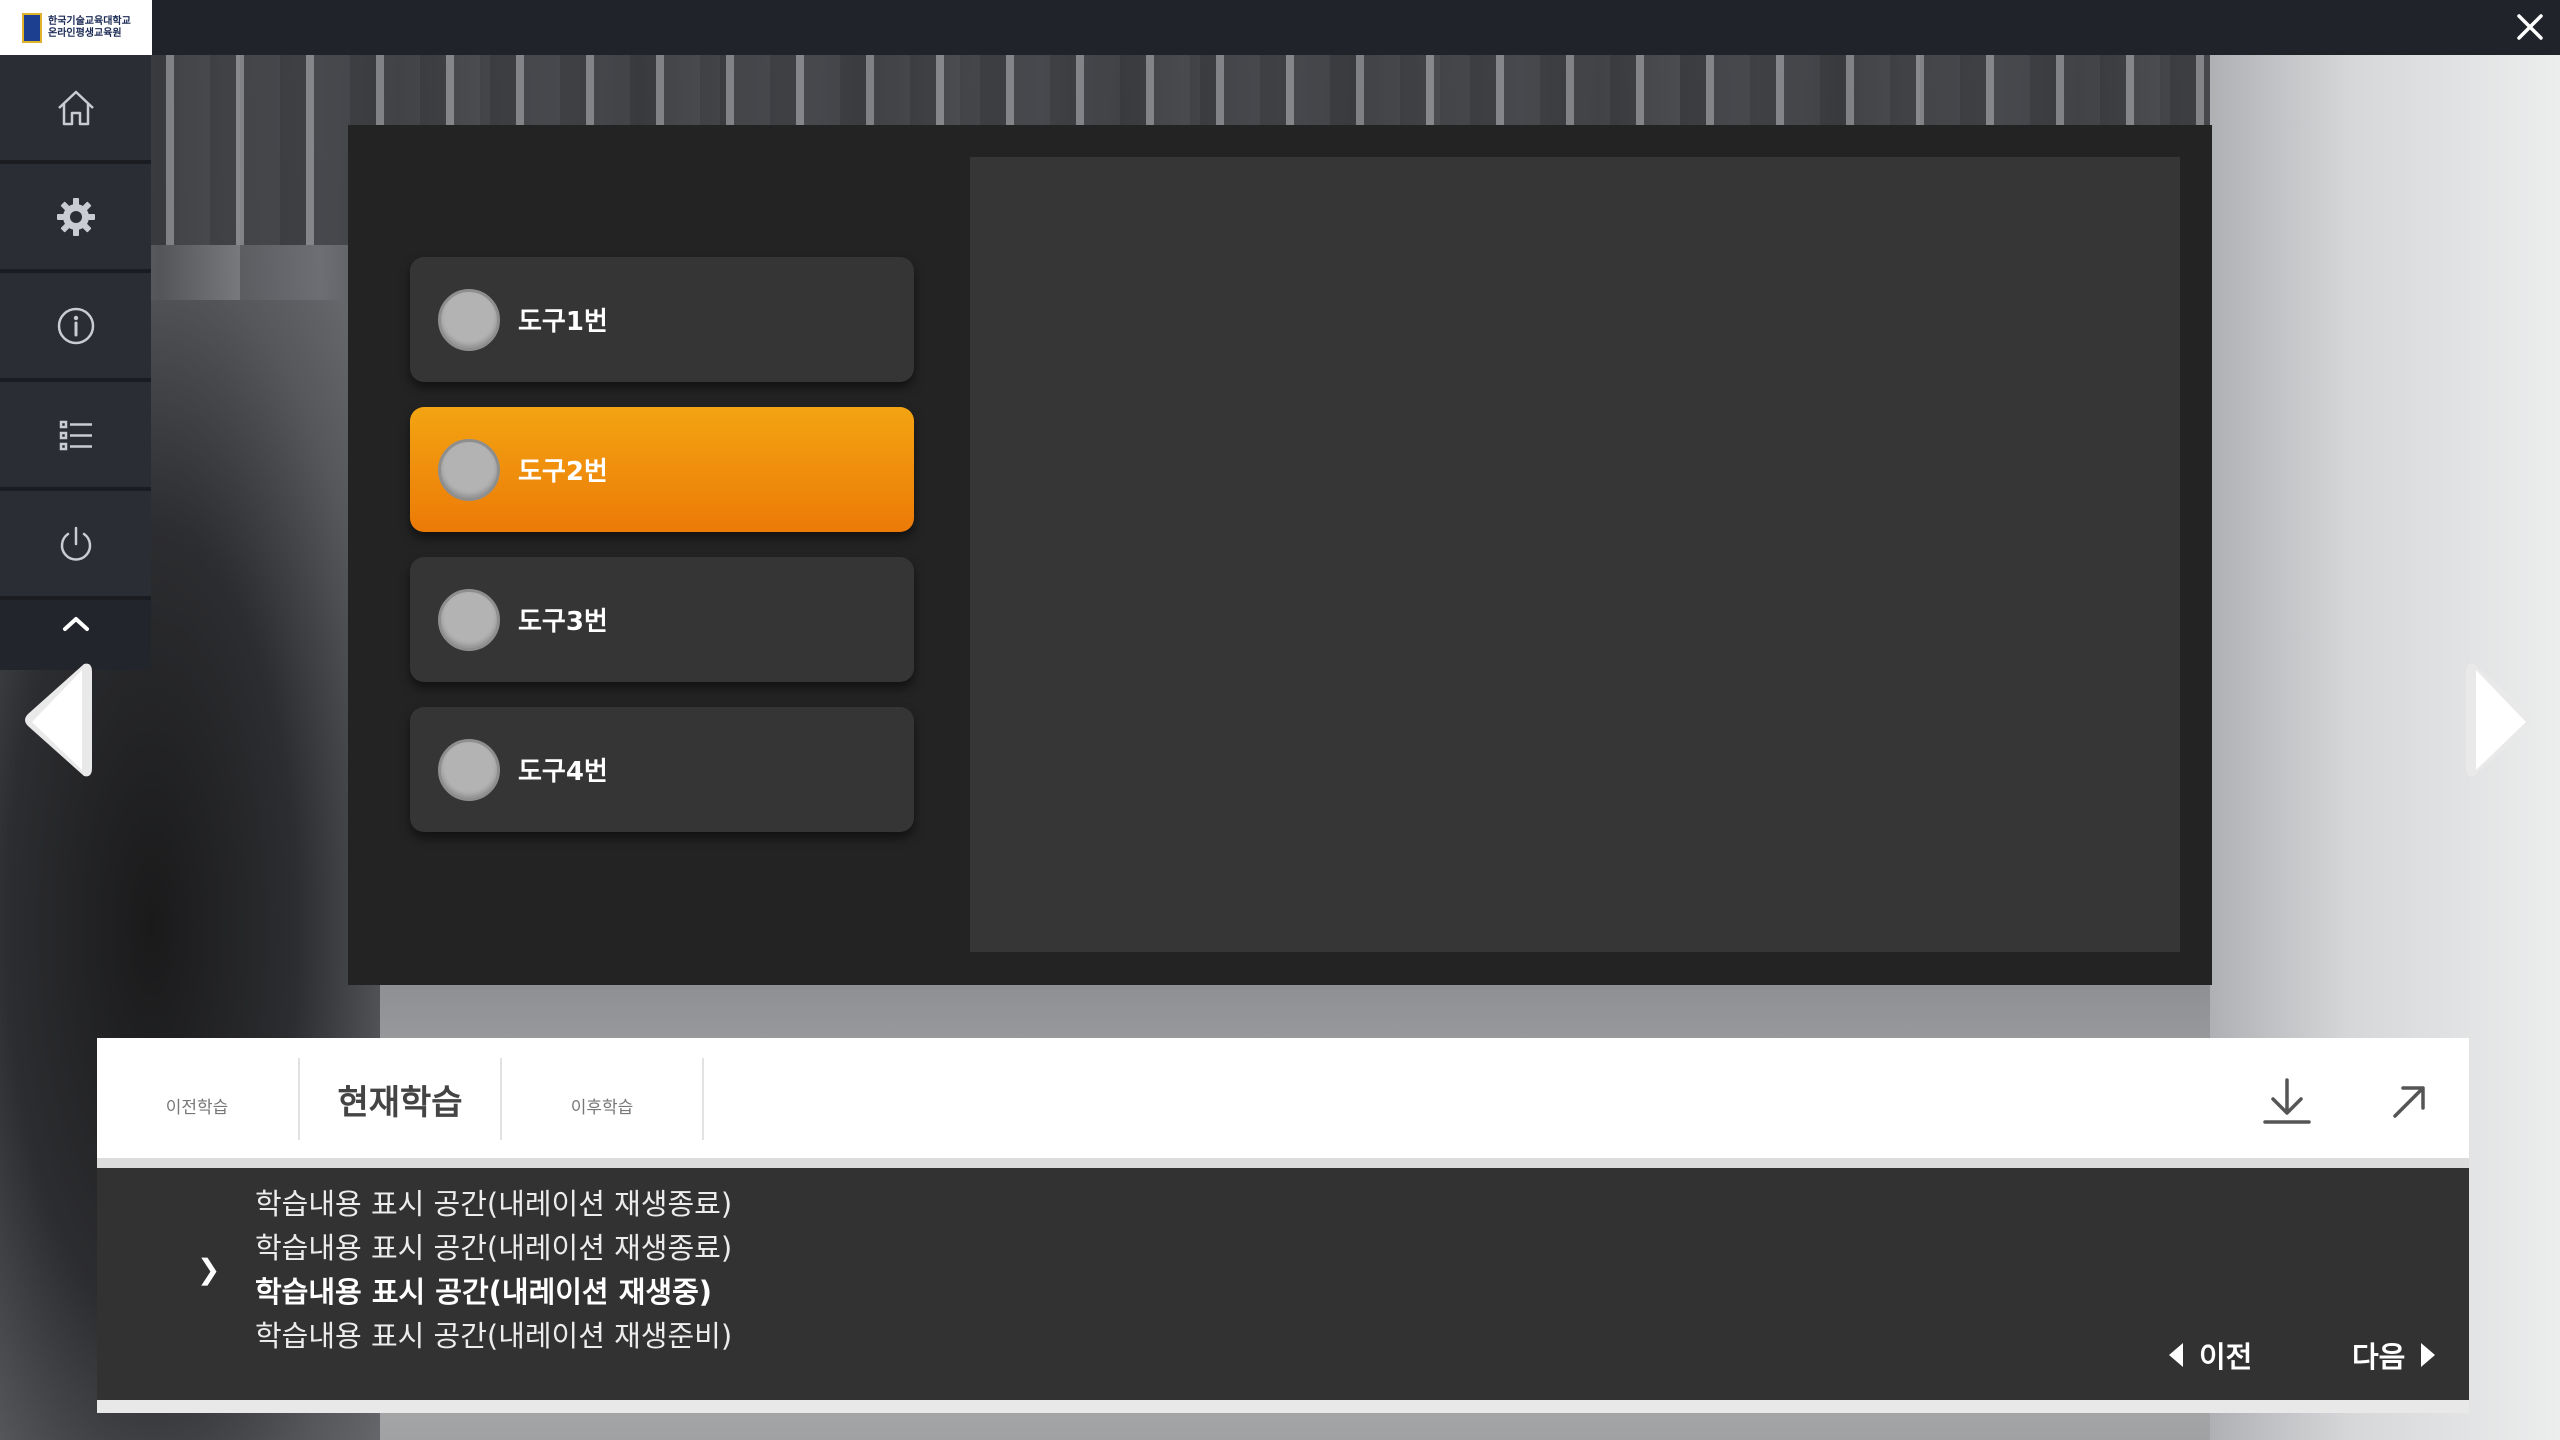  I want to click on info-button, so click(75, 327).